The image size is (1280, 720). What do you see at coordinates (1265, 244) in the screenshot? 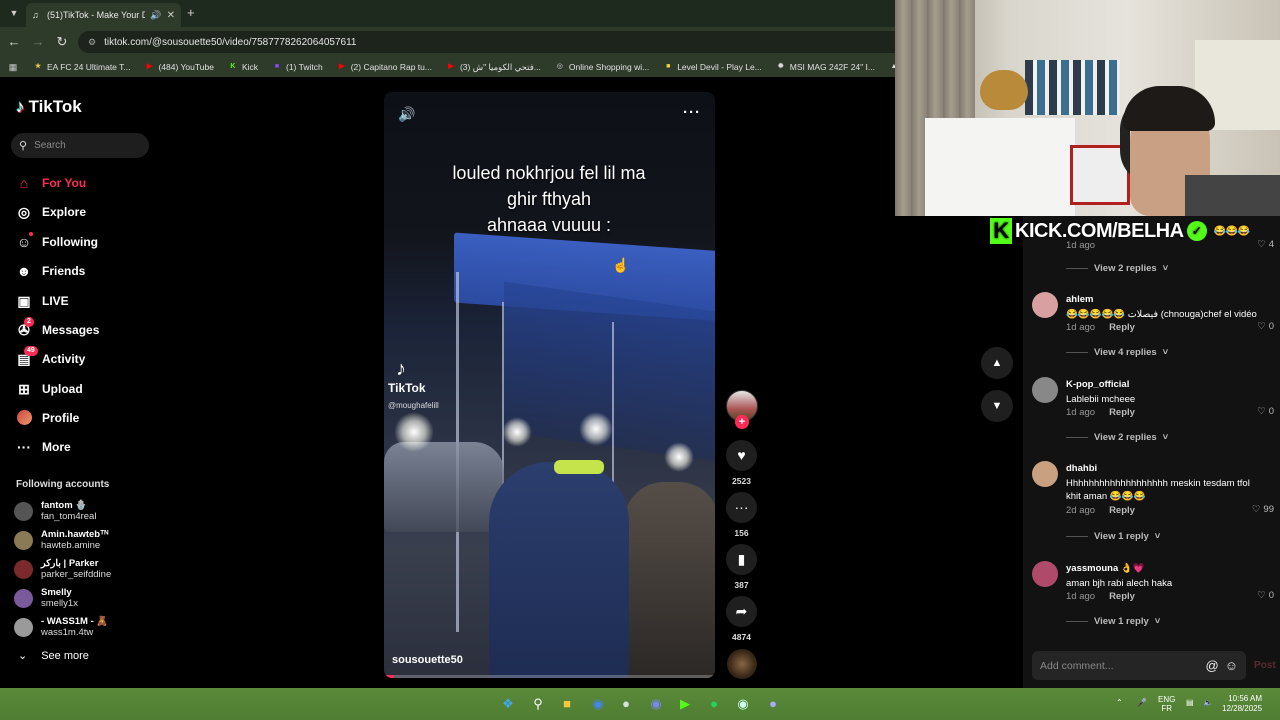
I see `comment-like-button: ♡ 4` at bounding box center [1265, 244].